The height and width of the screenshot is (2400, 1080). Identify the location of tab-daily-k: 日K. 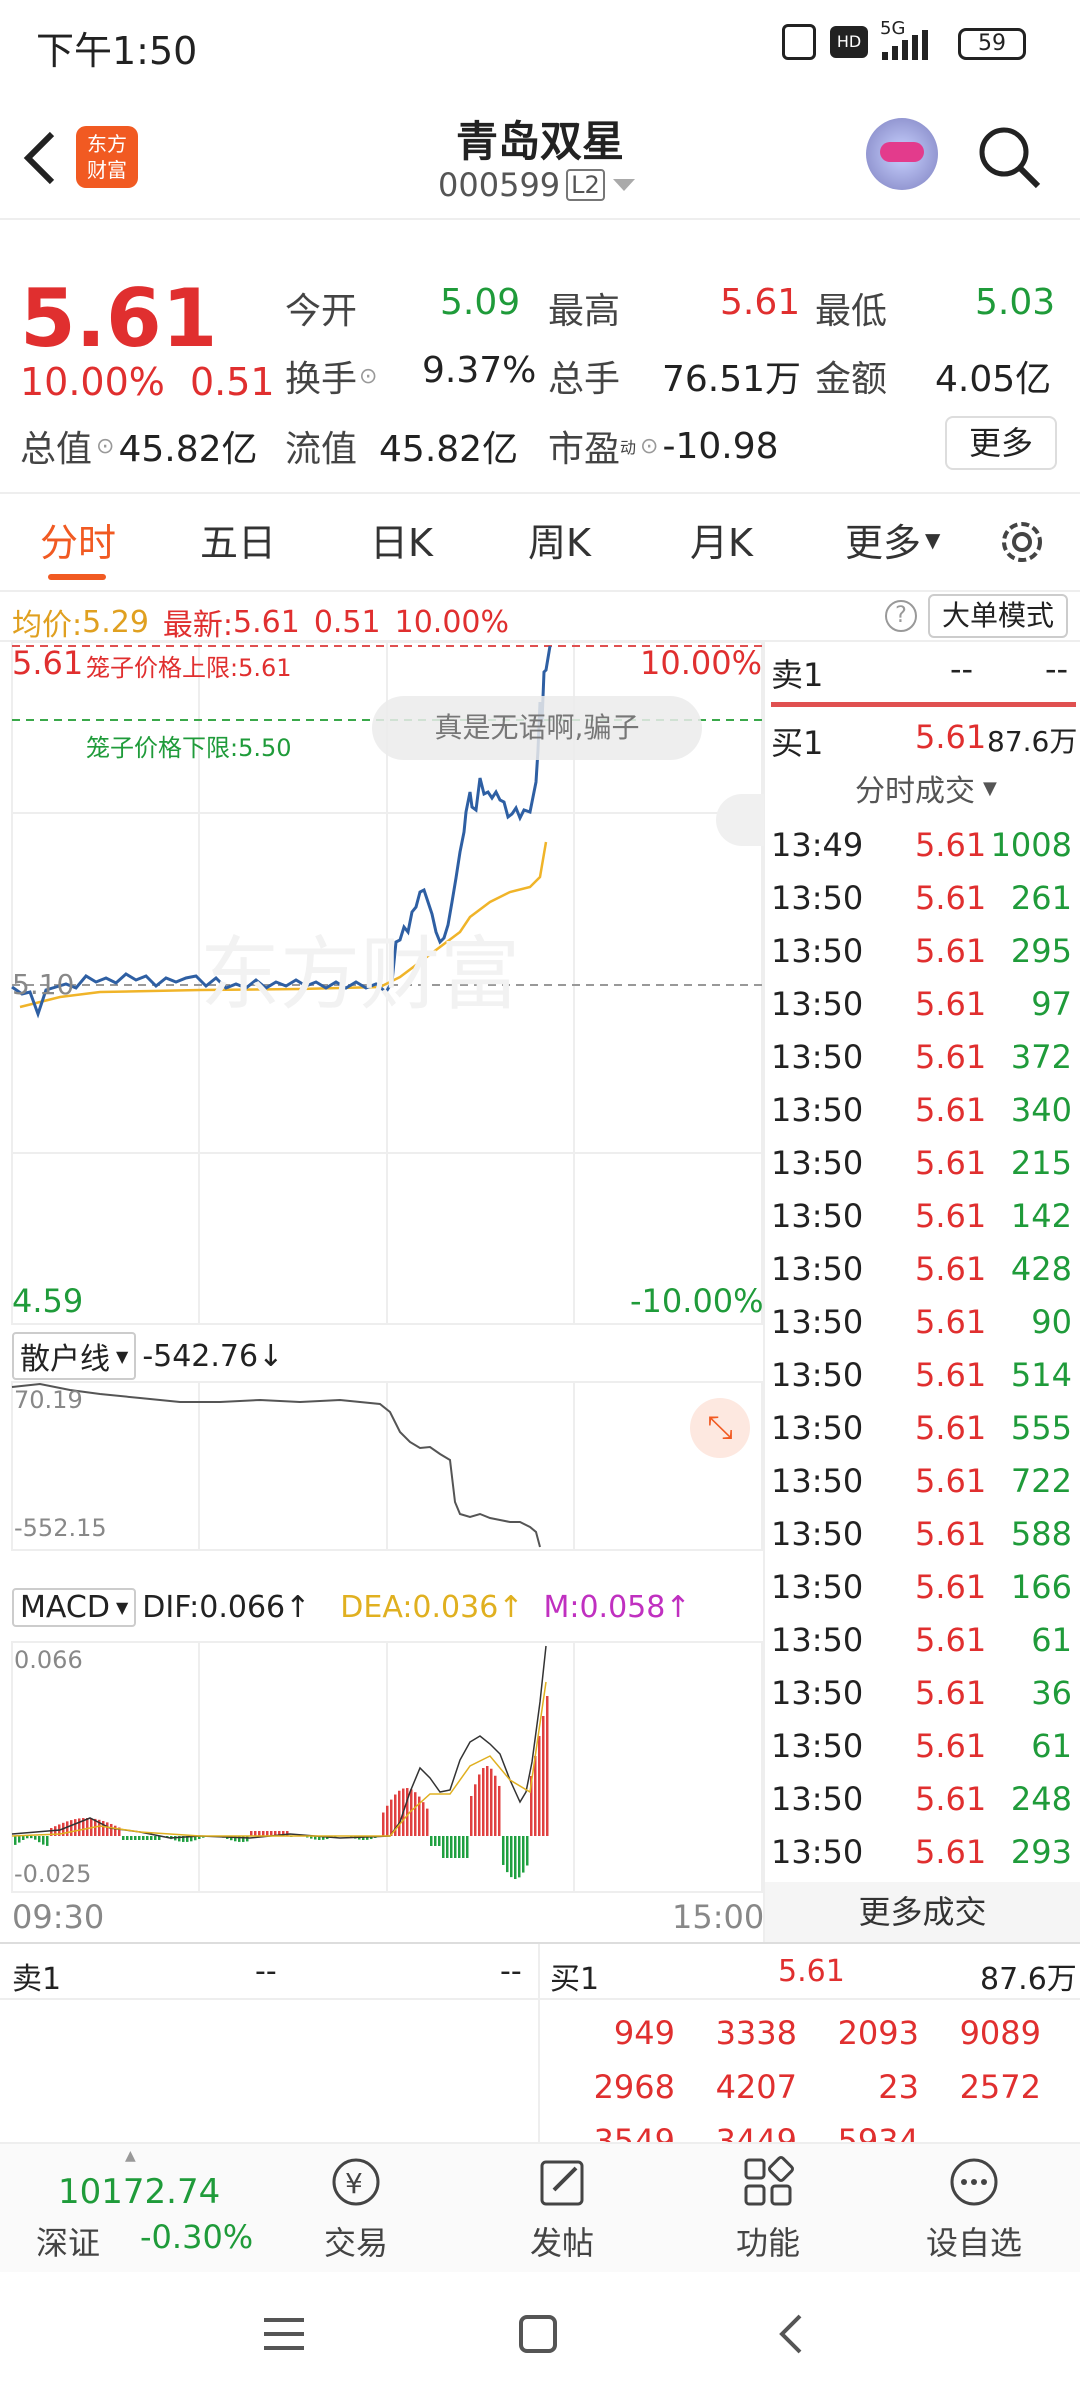
(401, 539).